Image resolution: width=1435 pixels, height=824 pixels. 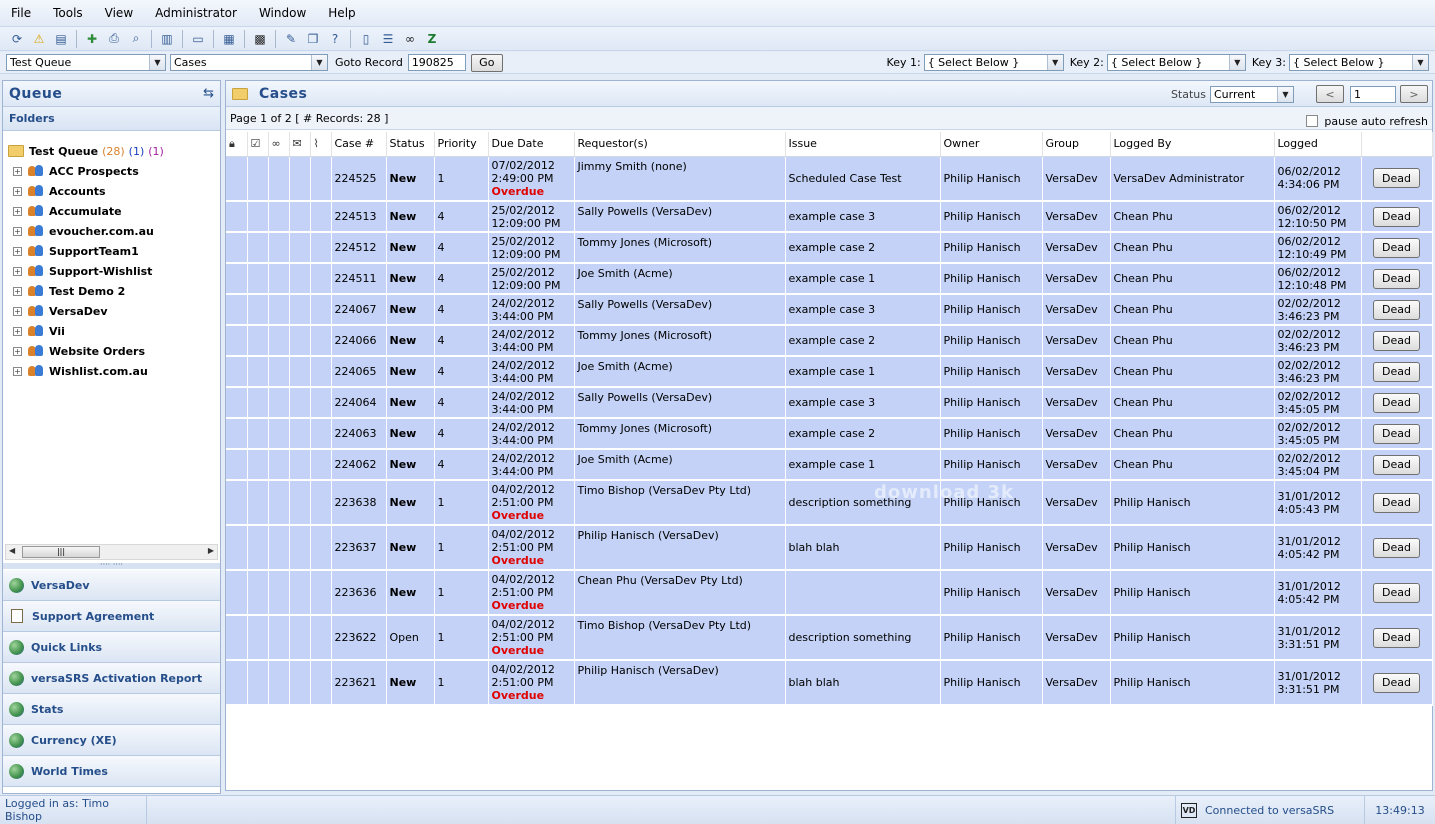 I want to click on scroll-left-icon: ◀, so click(x=12, y=550).